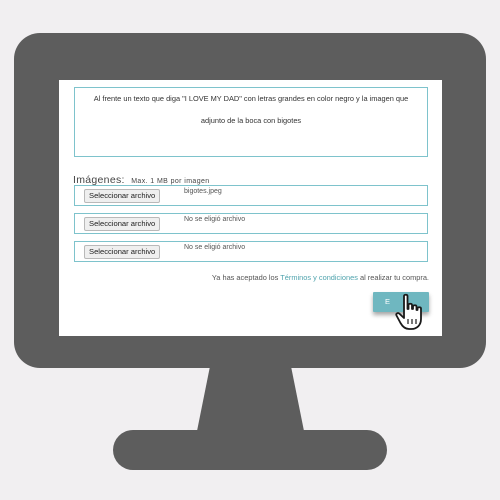 This screenshot has height=500, width=500. Describe the element at coordinates (122, 224) in the screenshot. I see `select-file-button-2: Seleccionar archivo` at that location.